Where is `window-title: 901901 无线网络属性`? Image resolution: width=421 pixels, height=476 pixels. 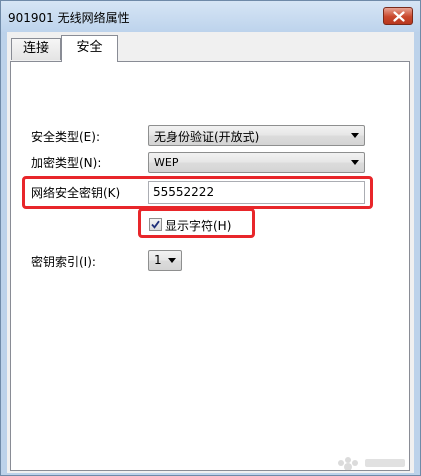
window-title: 901901 无线网络属性 is located at coordinates (69, 18).